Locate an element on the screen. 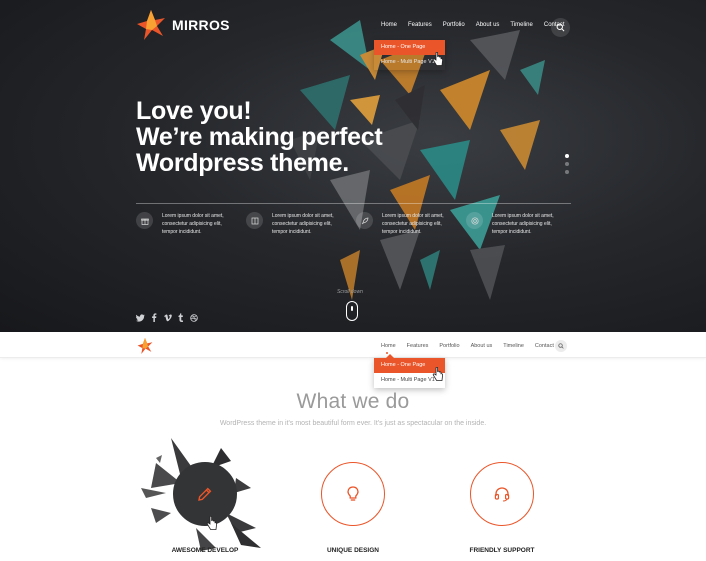  headset-icon is located at coordinates (502, 494).